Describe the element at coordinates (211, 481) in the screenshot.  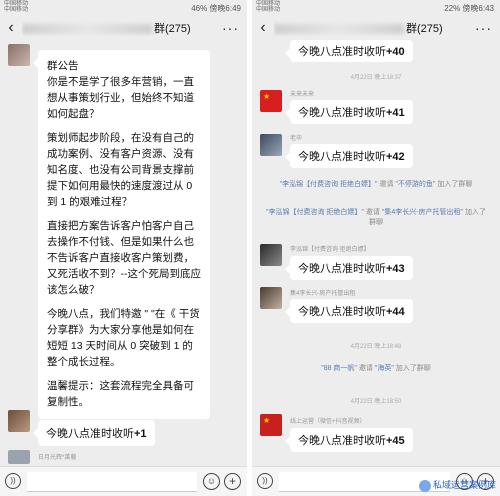
I see `emoji-icon: ☺` at that location.